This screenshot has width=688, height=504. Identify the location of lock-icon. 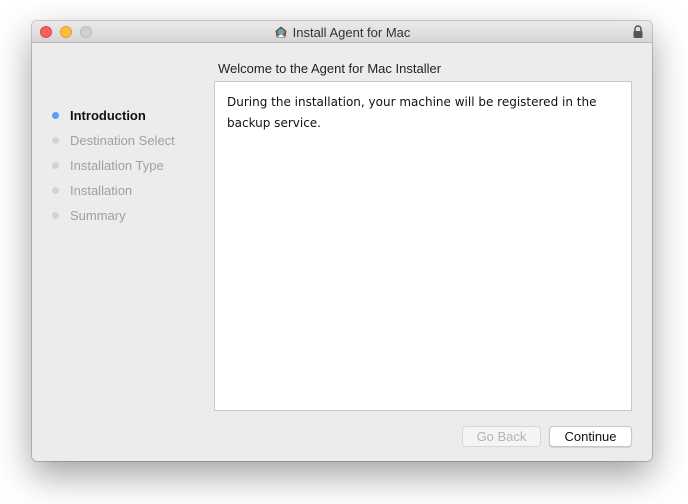
(638, 31).